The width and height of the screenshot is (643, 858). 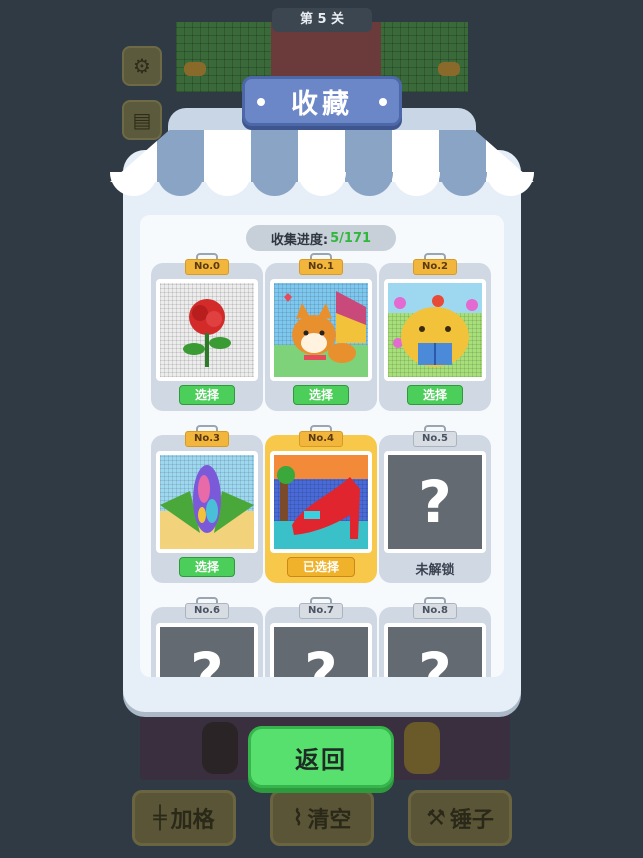 I want to click on title-text: 收藏, so click(x=322, y=104).